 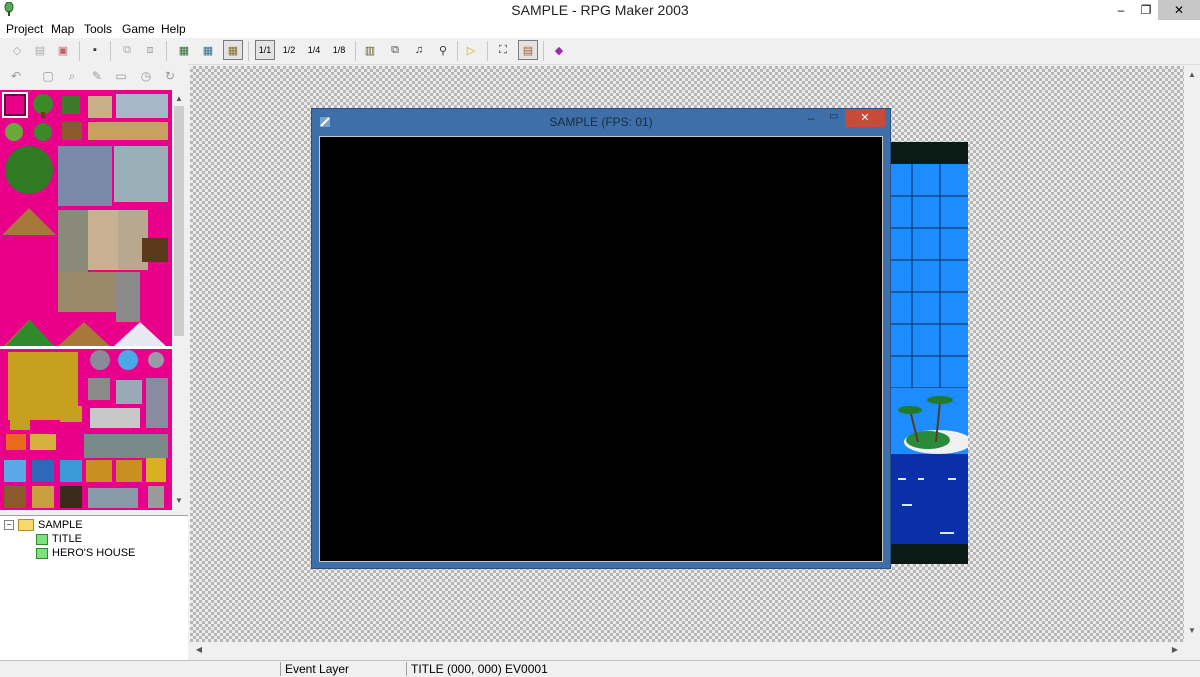 I want to click on help-book-icon: ◆, so click(x=559, y=50).